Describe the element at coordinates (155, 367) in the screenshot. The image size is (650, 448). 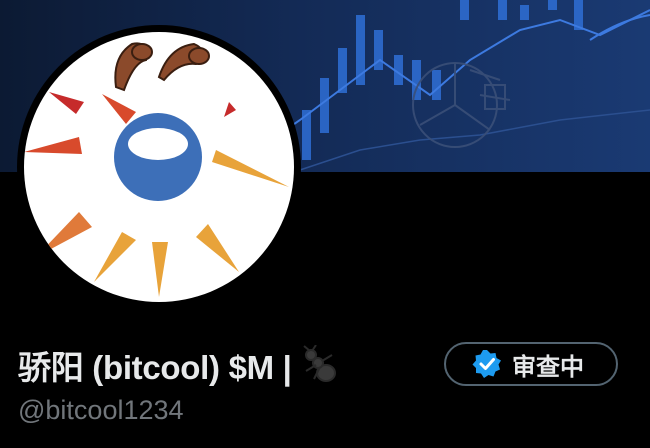
I see `display-name: 骄阳 (bitcool) $M |` at that location.